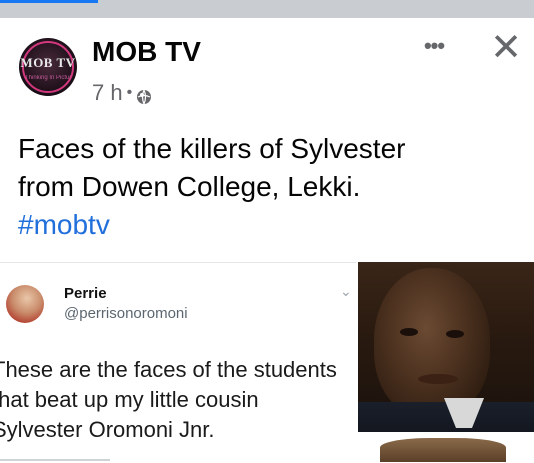 This screenshot has width=534, height=463. I want to click on top-strip-accent, so click(49, 1).